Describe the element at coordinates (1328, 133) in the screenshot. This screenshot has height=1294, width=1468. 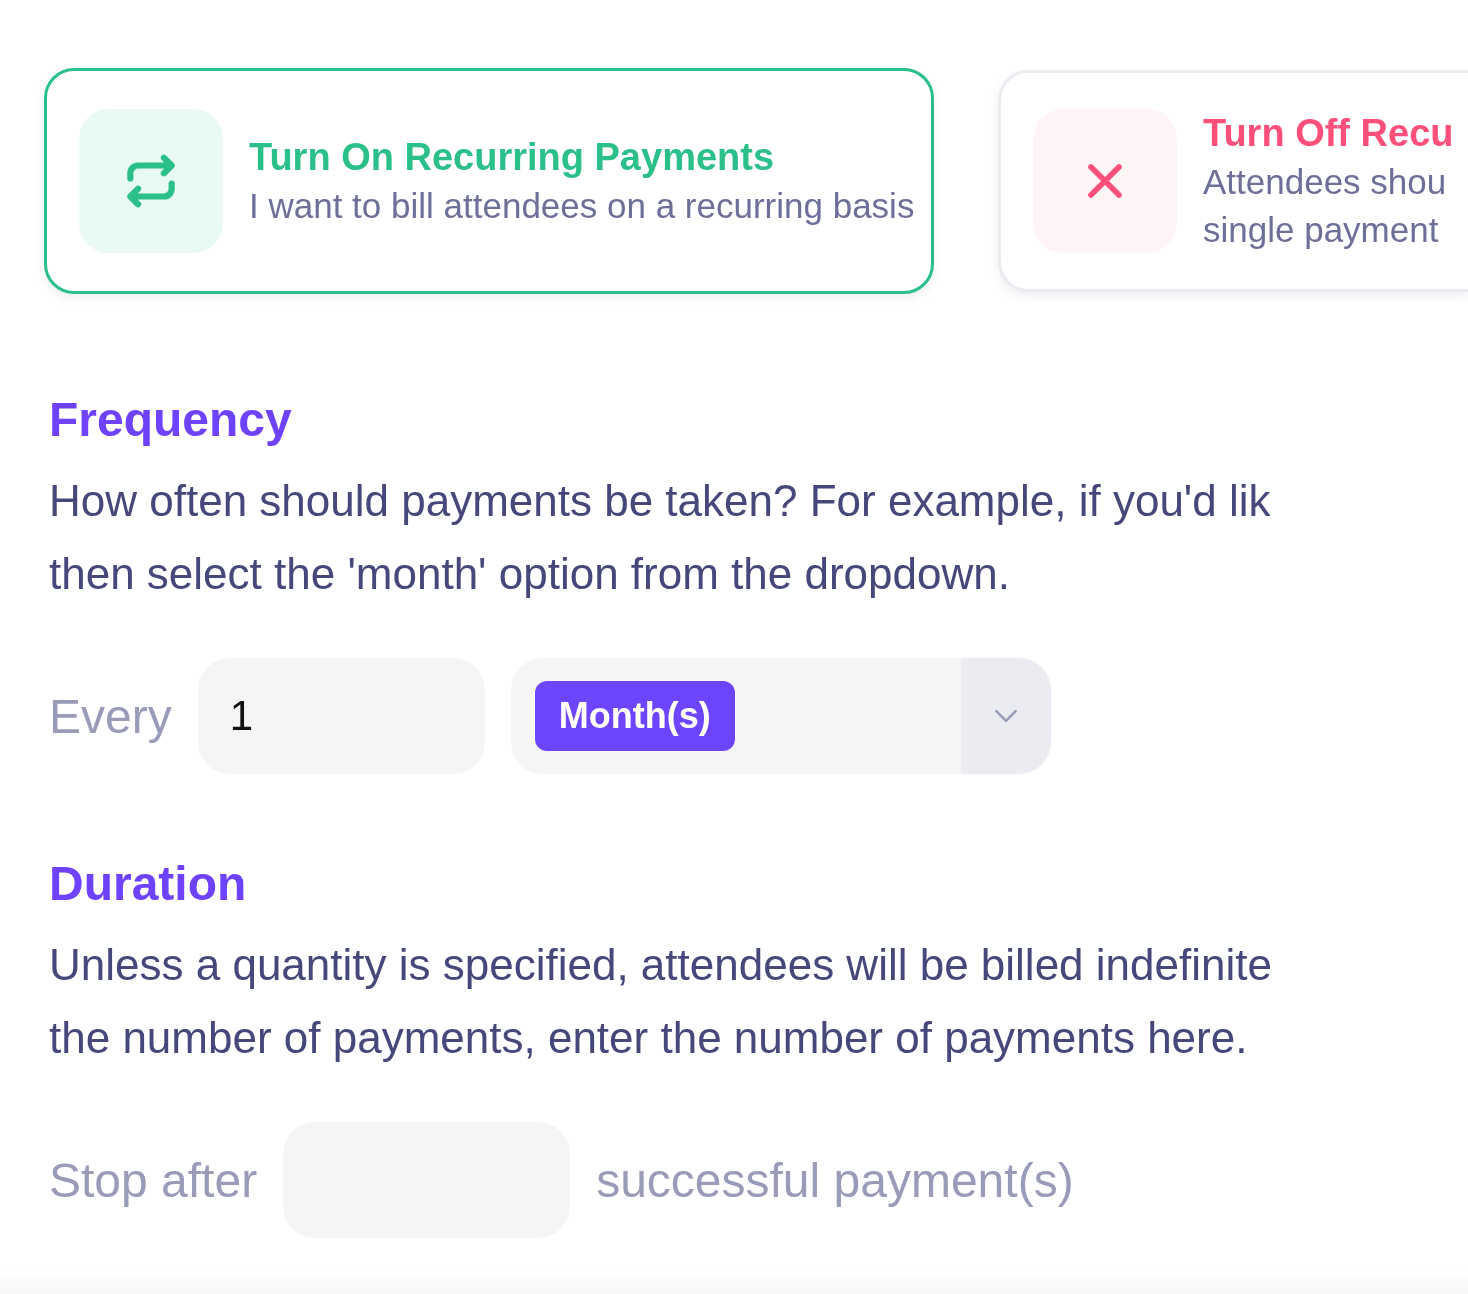
I see `option-title: Turn Off Recu` at that location.